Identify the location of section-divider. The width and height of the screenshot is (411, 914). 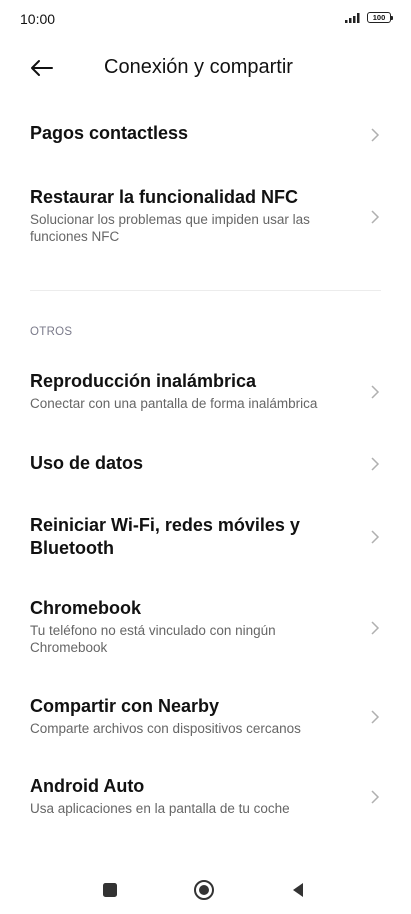
(205, 290).